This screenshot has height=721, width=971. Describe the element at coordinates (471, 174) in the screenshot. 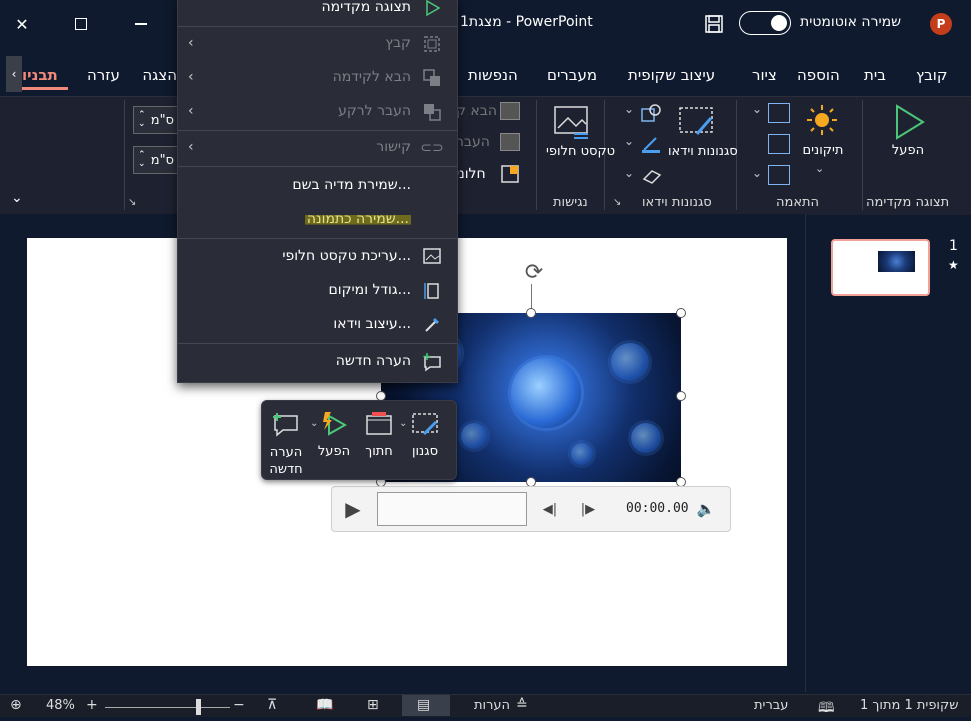

I see `selection-pane-label: חלוני` at that location.